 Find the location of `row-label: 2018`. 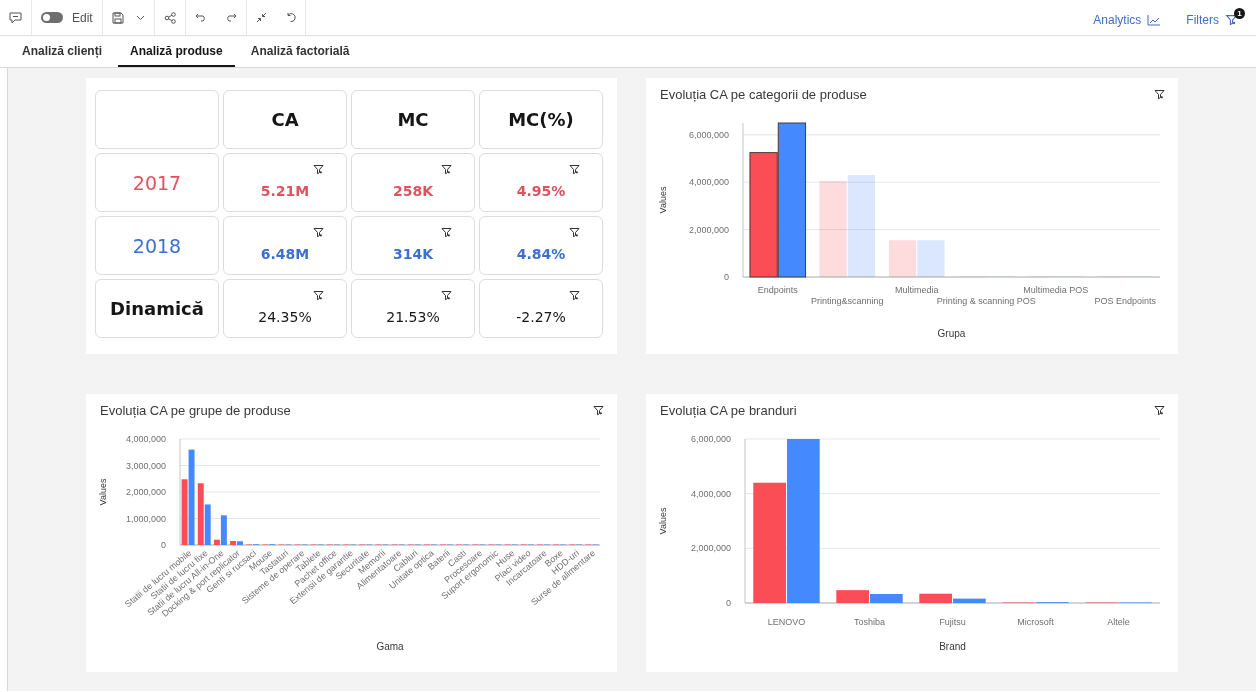

row-label: 2018 is located at coordinates (157, 245).